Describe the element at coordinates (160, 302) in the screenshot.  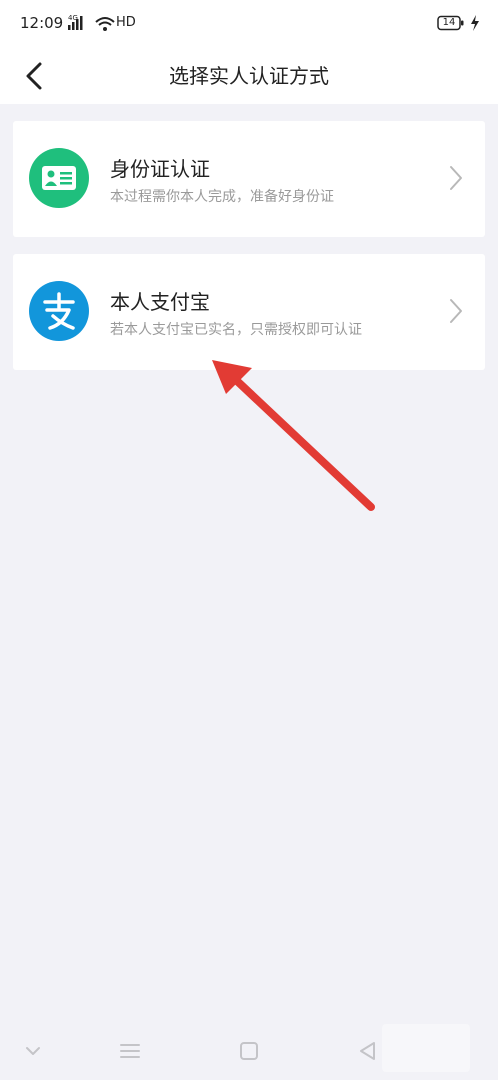
I see `option-title: 本人支付宝` at that location.